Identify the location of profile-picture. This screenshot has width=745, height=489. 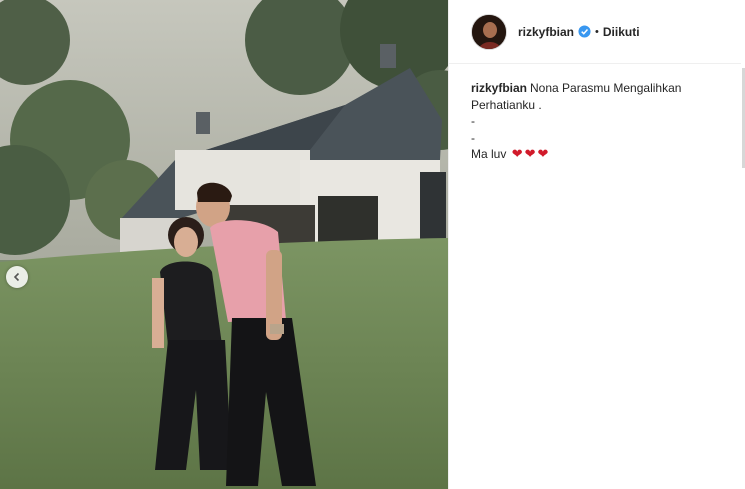
(489, 31).